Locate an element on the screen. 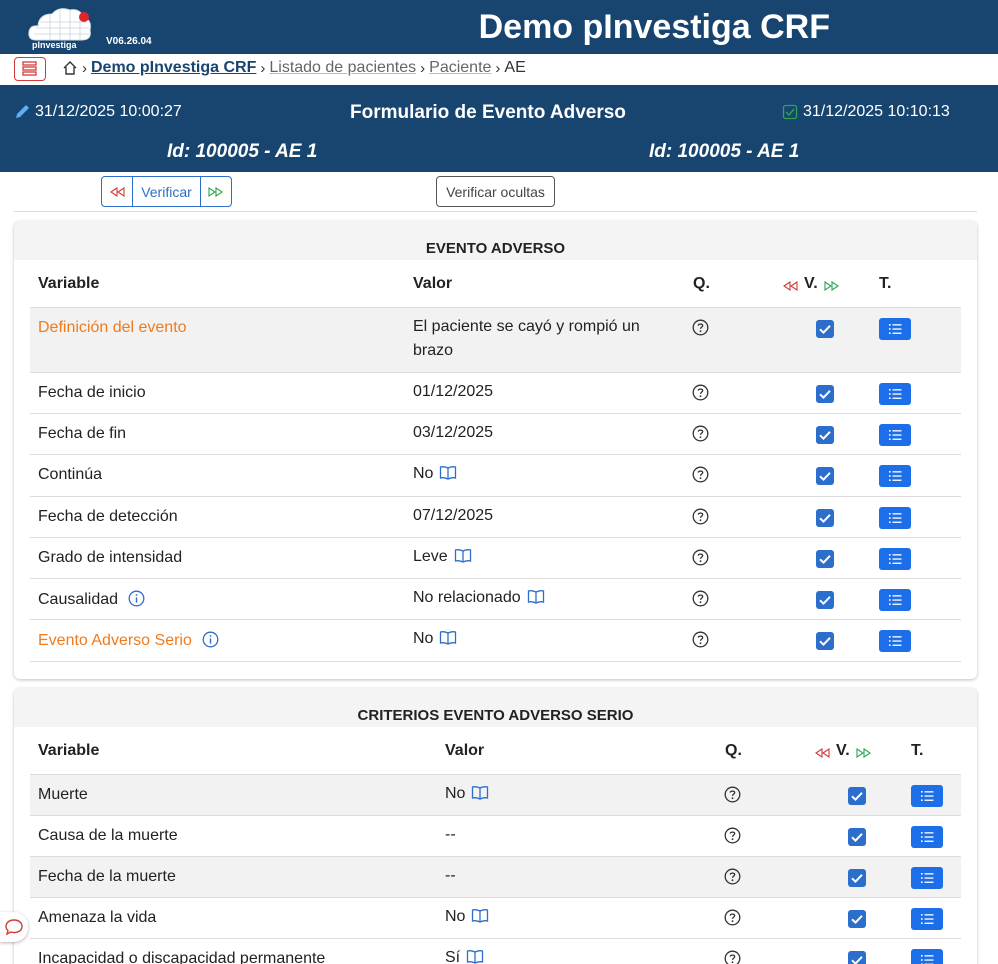 The width and height of the screenshot is (998, 964). variable-label: Muerte is located at coordinates (63, 795).